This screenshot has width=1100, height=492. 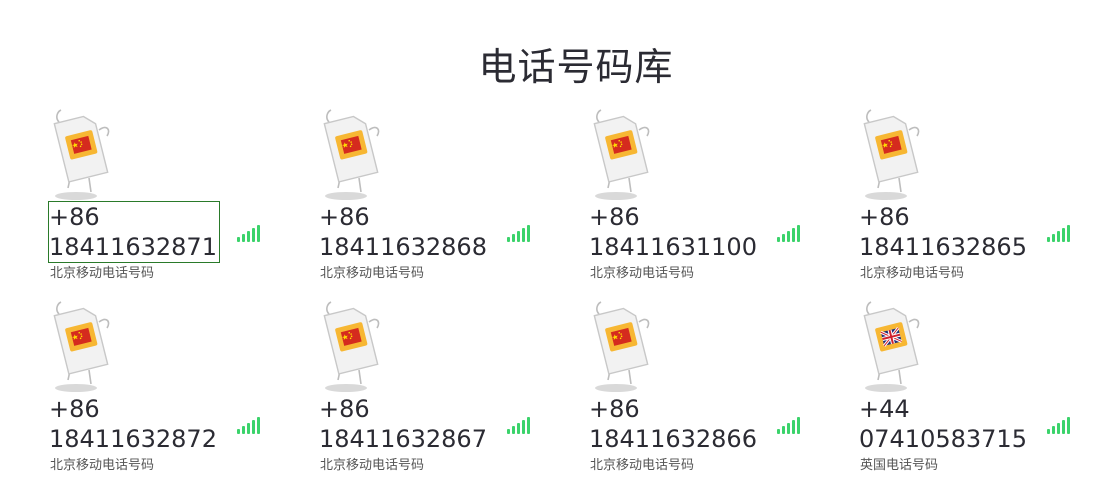 What do you see at coordinates (403, 247) in the screenshot?
I see `phone-number: 18411632868` at bounding box center [403, 247].